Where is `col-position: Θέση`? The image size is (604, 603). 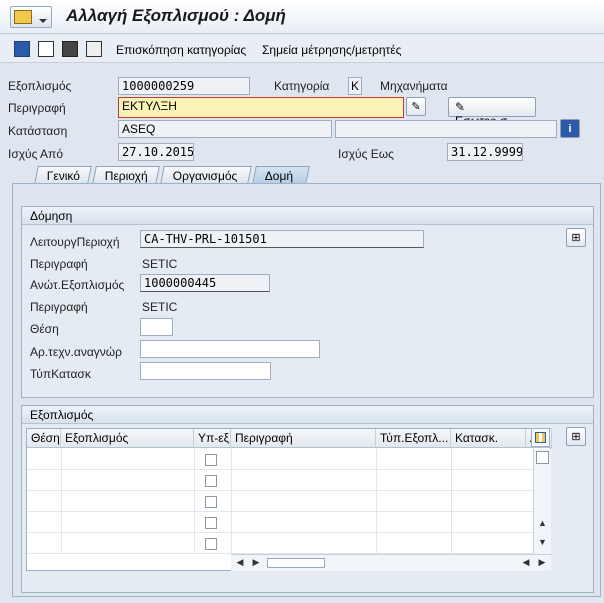 col-position: Θέση is located at coordinates (44, 438).